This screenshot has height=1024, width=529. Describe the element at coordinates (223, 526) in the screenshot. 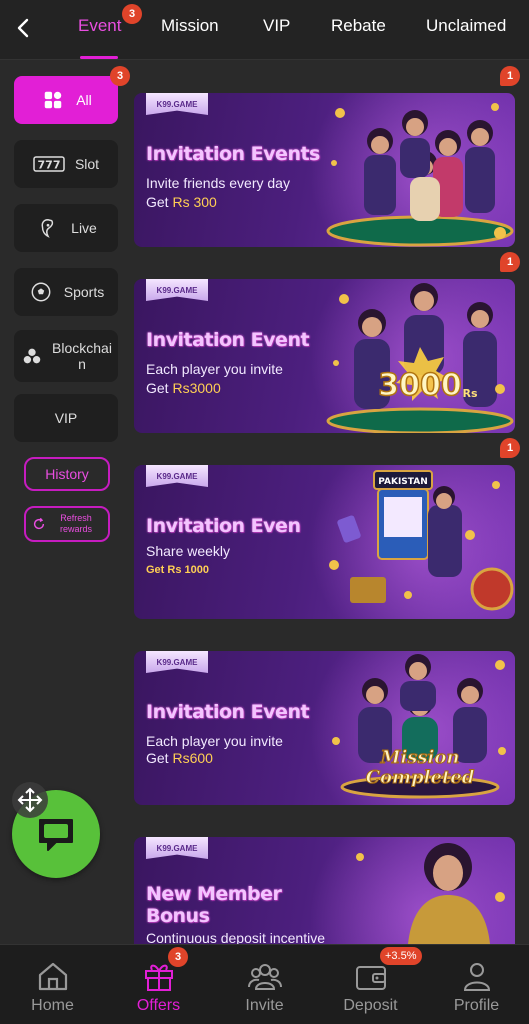

I see `banner-title: Invitation Even` at that location.